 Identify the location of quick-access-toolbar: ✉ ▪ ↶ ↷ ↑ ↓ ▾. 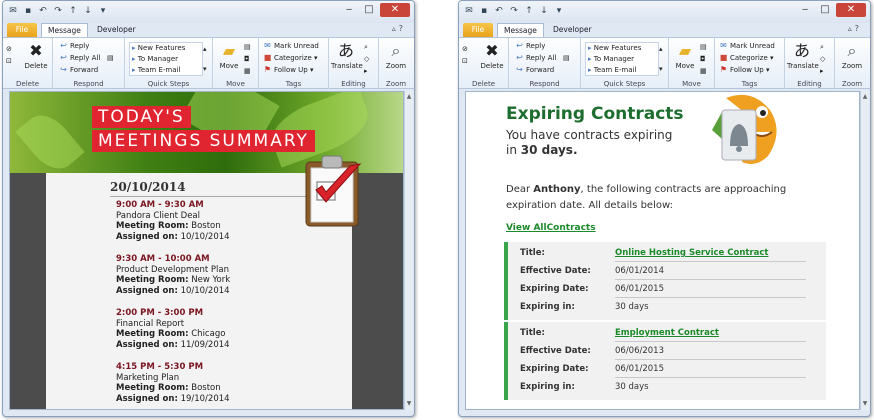
(514, 11).